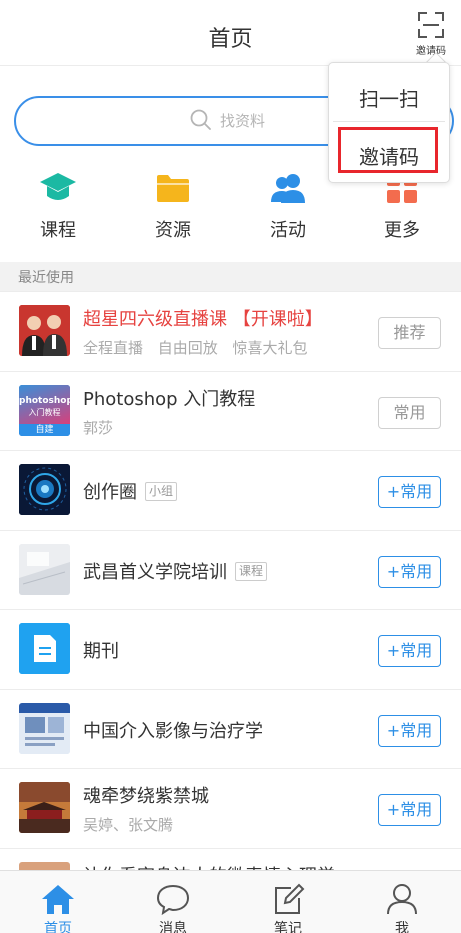 This screenshot has height=933, width=461. I want to click on tab-me: 我, so click(402, 908).